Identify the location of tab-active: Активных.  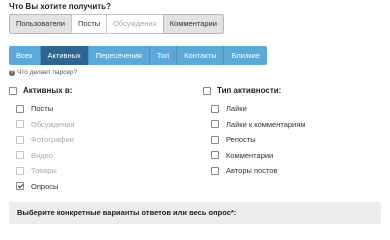
(64, 55).